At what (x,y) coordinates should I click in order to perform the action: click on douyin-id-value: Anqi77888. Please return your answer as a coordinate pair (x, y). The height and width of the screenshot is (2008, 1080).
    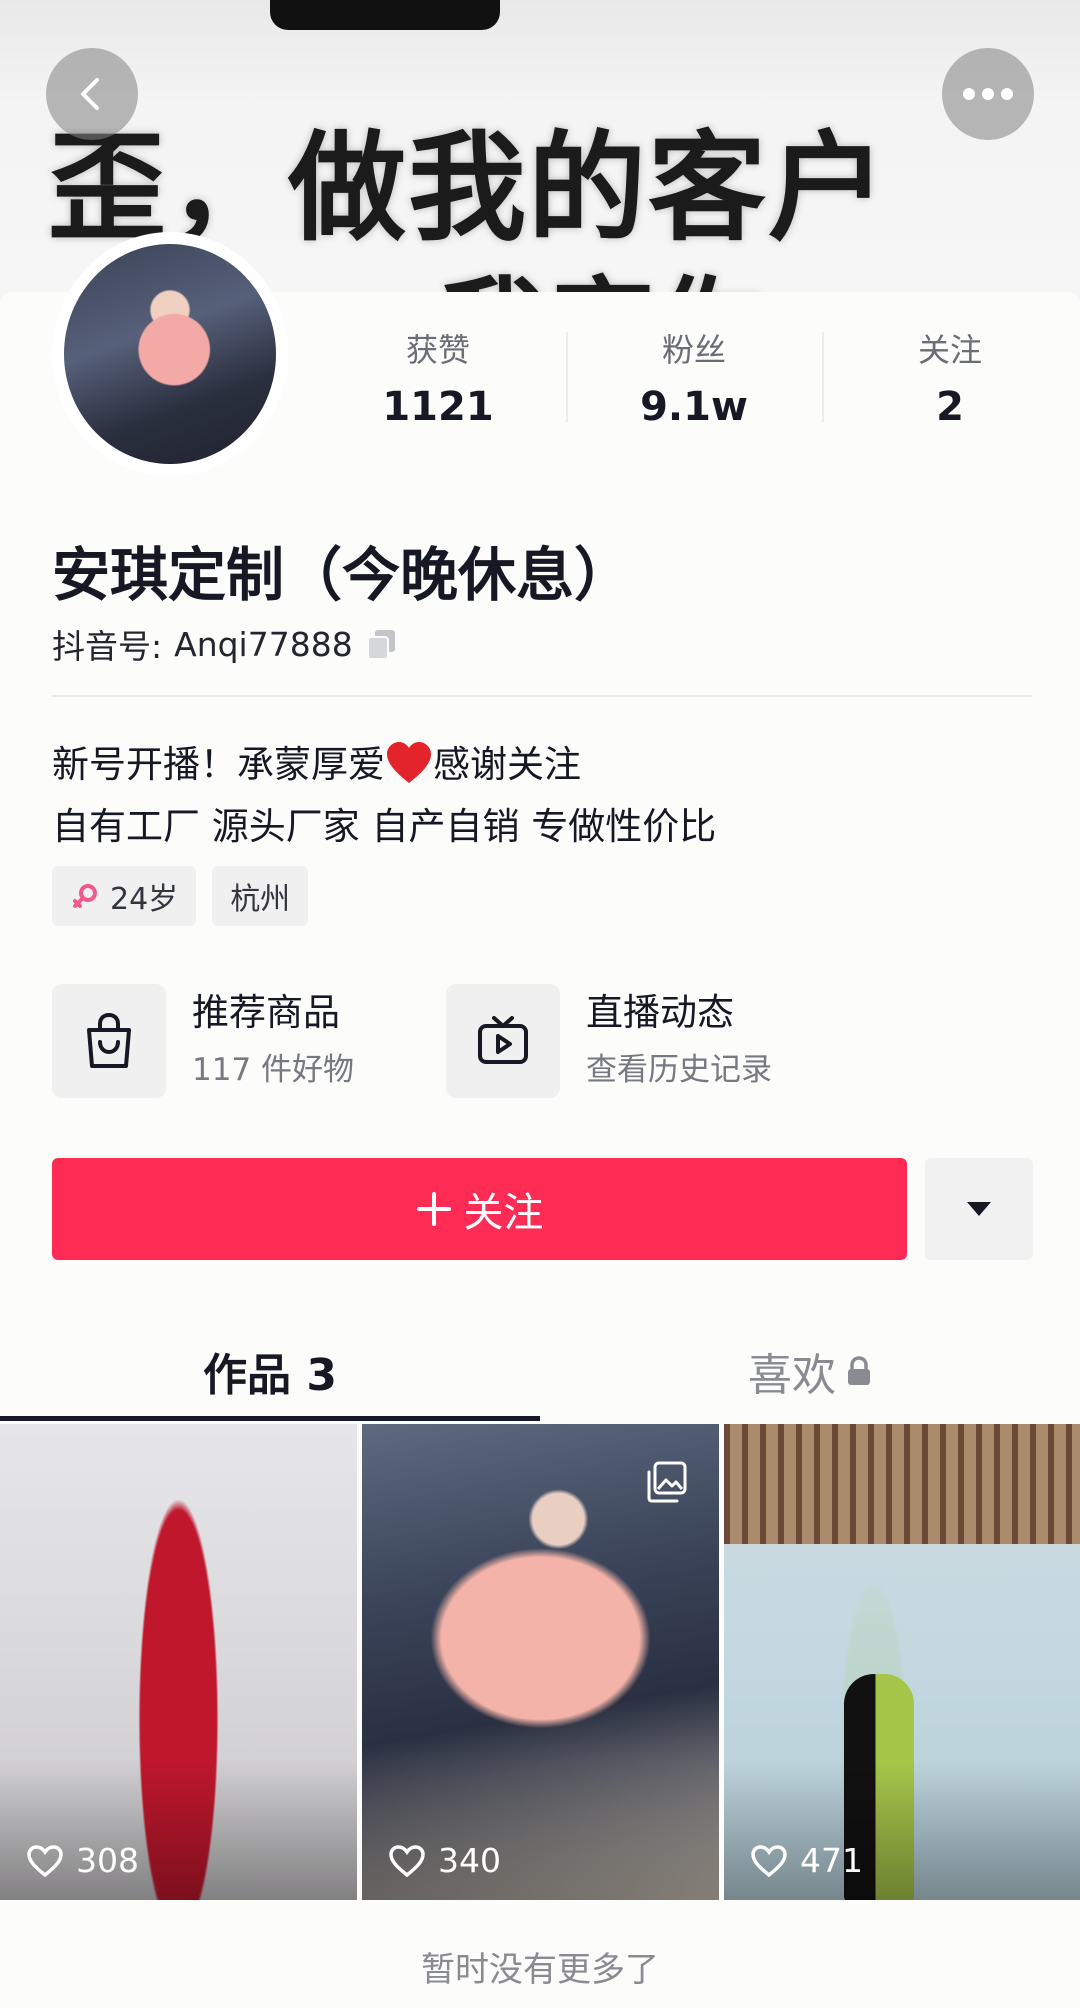
    Looking at the image, I should click on (263, 644).